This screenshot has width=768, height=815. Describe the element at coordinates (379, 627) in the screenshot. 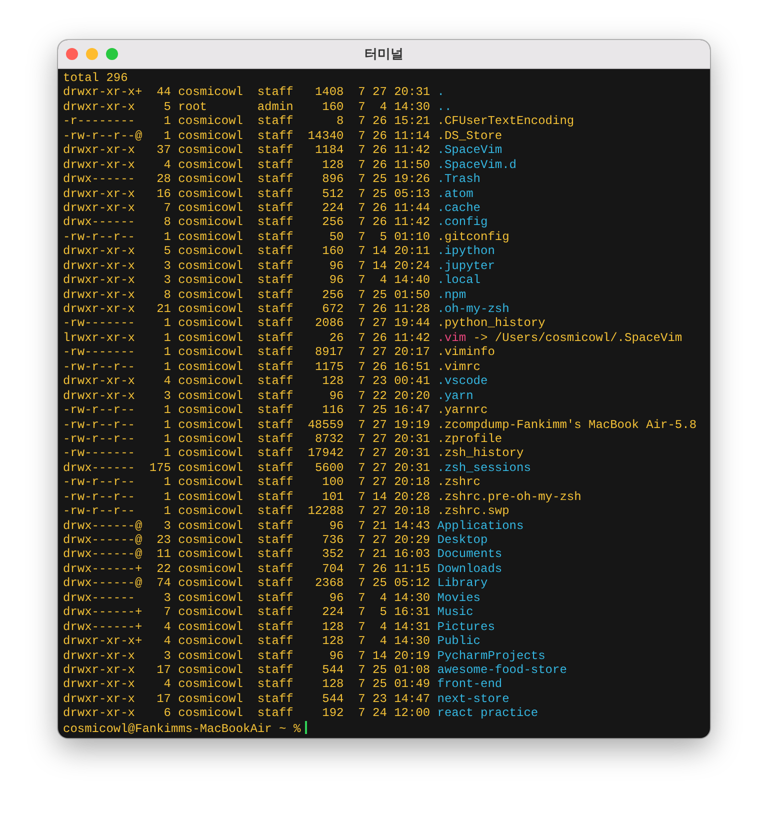

I see `day: 4` at that location.